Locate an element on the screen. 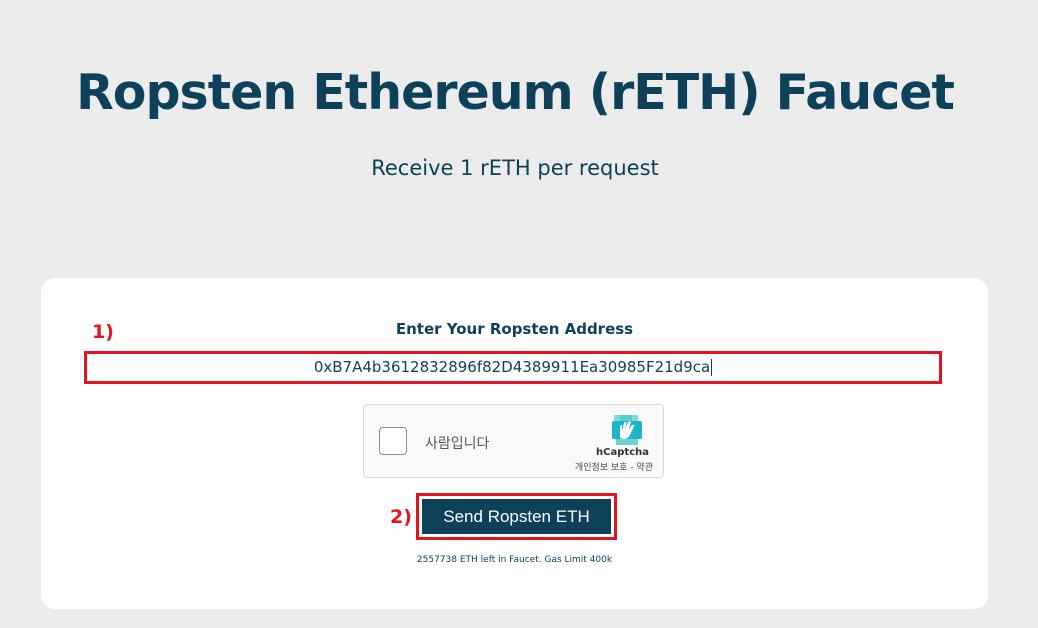 Image resolution: width=1038 pixels, height=628 pixels. captcha-privacy-terms-links: 개인정보 보호 - 약관 is located at coordinates (614, 466).